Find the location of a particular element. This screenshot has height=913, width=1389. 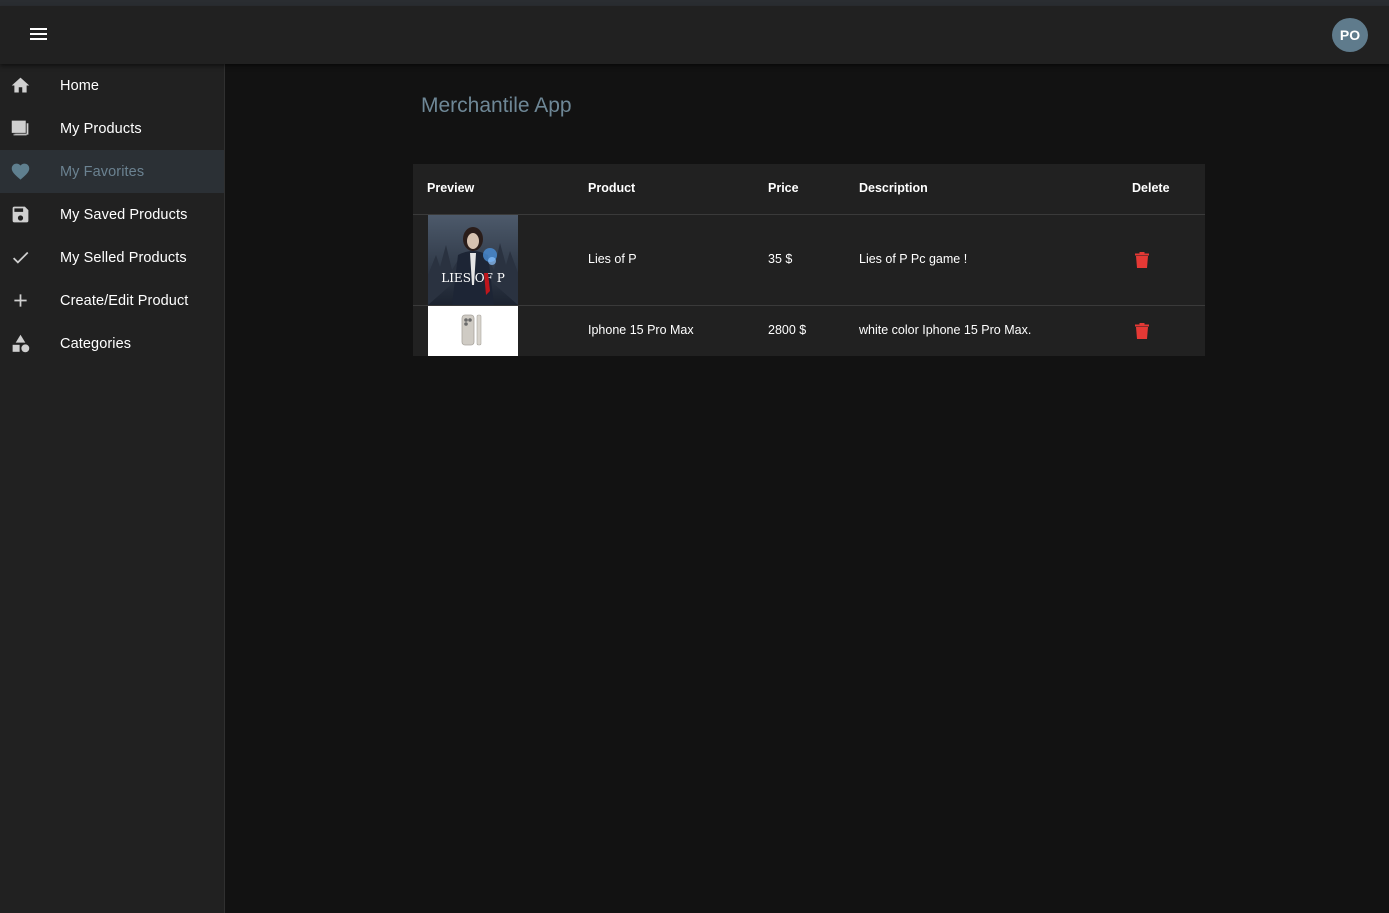

column-header-price: Price is located at coordinates (783, 188).